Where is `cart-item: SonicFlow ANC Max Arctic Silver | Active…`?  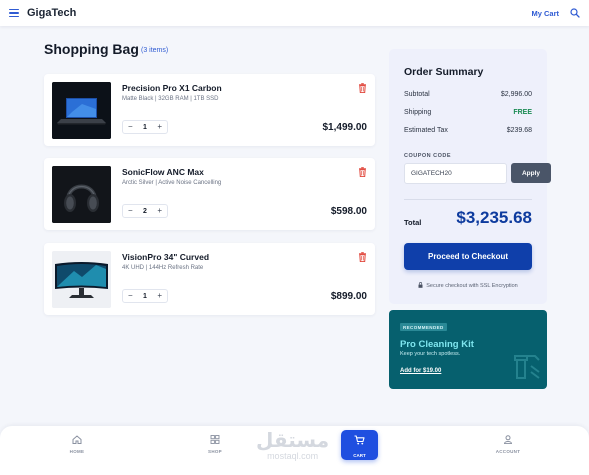 cart-item: SonicFlow ANC Max Arctic Silver | Active… is located at coordinates (209, 194).